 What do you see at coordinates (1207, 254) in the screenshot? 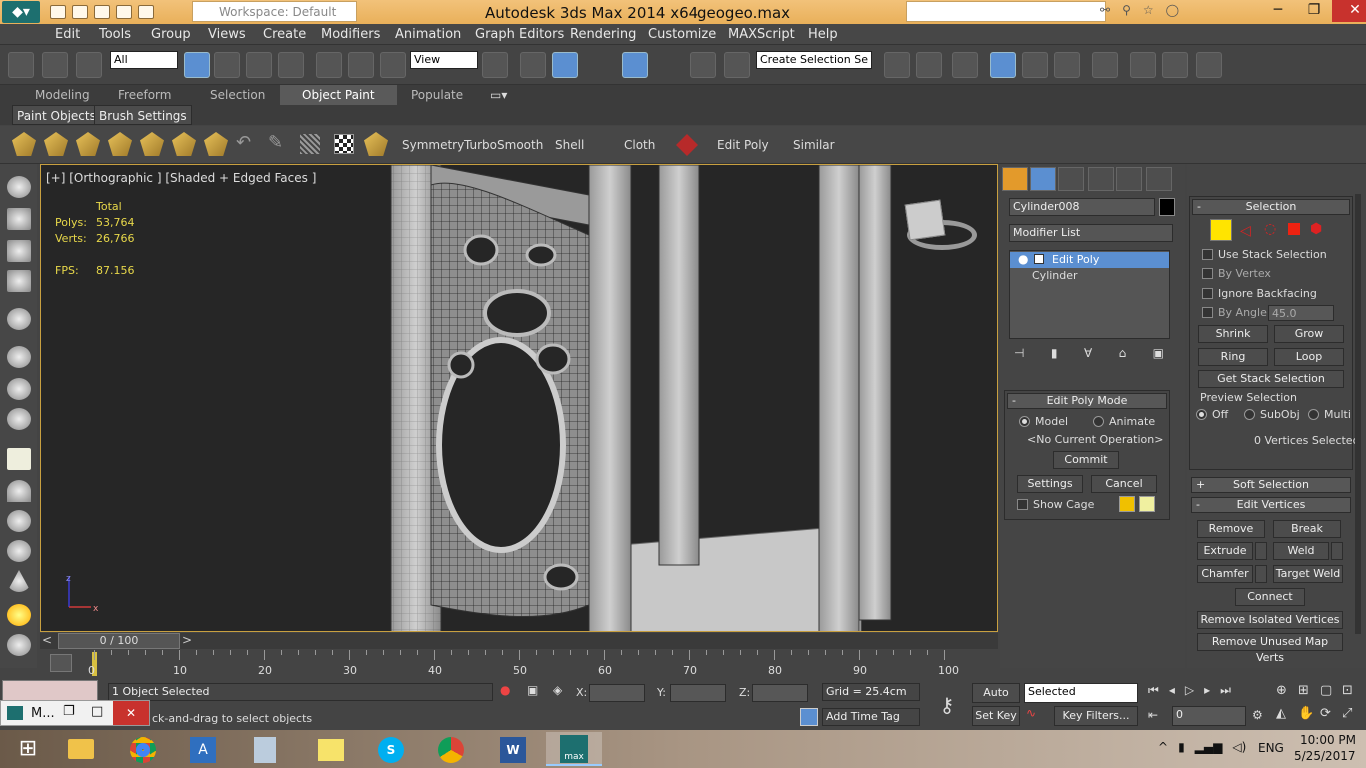
I see `use-stack-selection-checkbox` at bounding box center [1207, 254].